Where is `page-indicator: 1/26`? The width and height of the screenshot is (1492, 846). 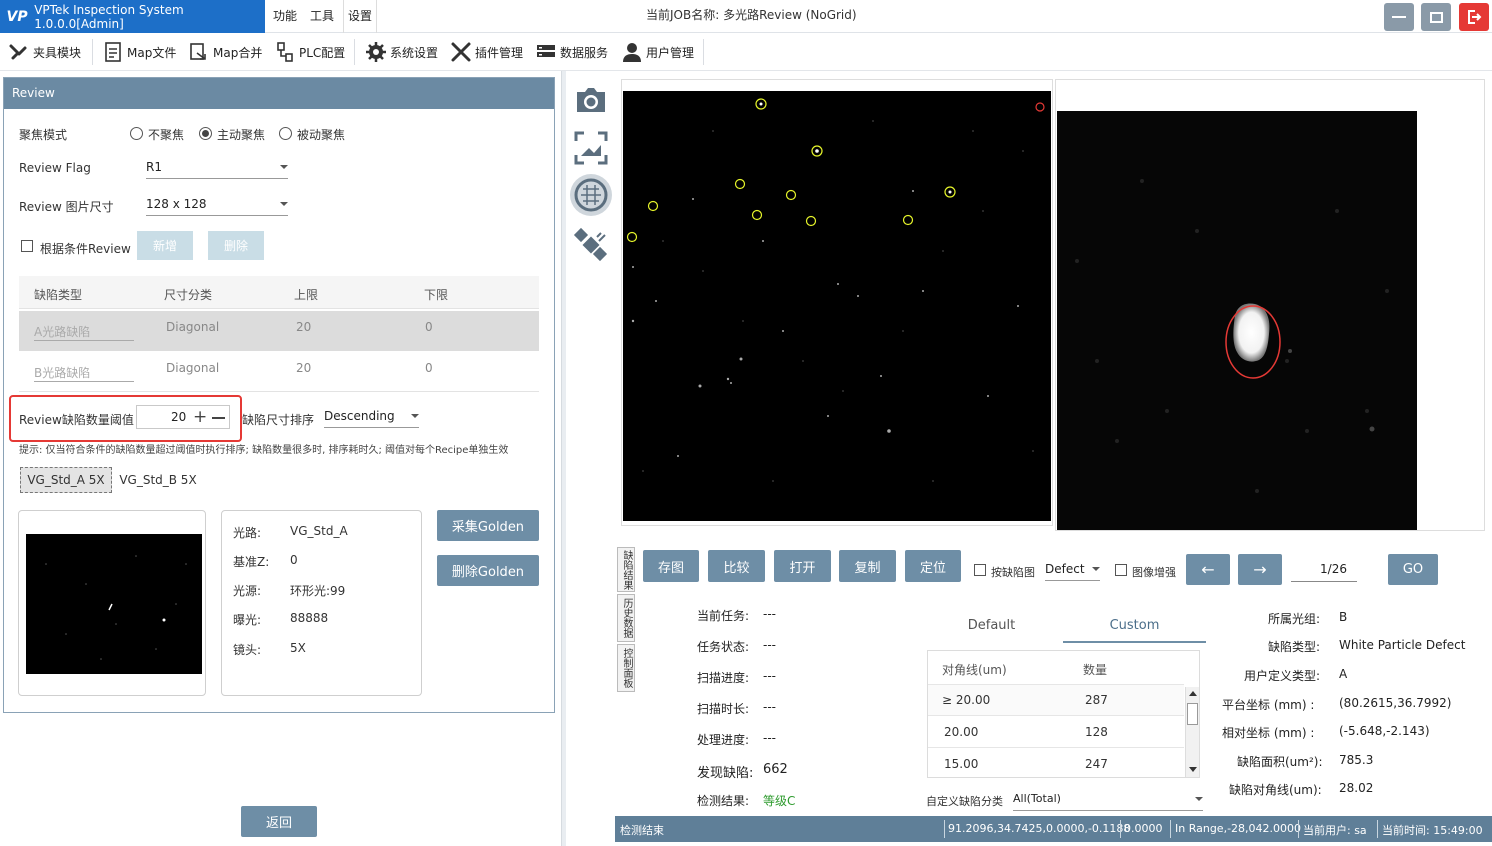 page-indicator: 1/26 is located at coordinates (1324, 572).